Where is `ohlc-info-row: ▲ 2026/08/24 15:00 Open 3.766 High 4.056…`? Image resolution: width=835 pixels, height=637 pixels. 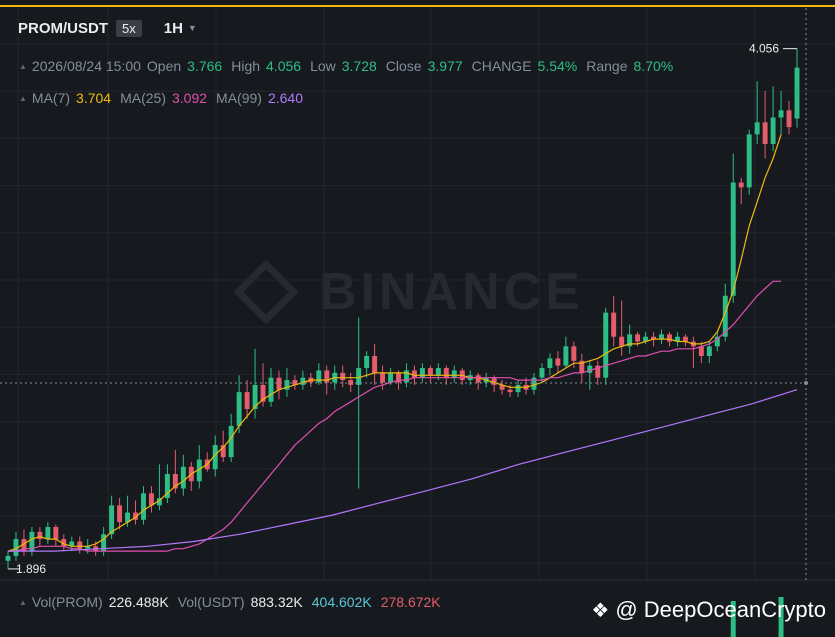 ohlc-info-row: ▲ 2026/08/24 15:00 Open 3.766 High 4.056… is located at coordinates (346, 66).